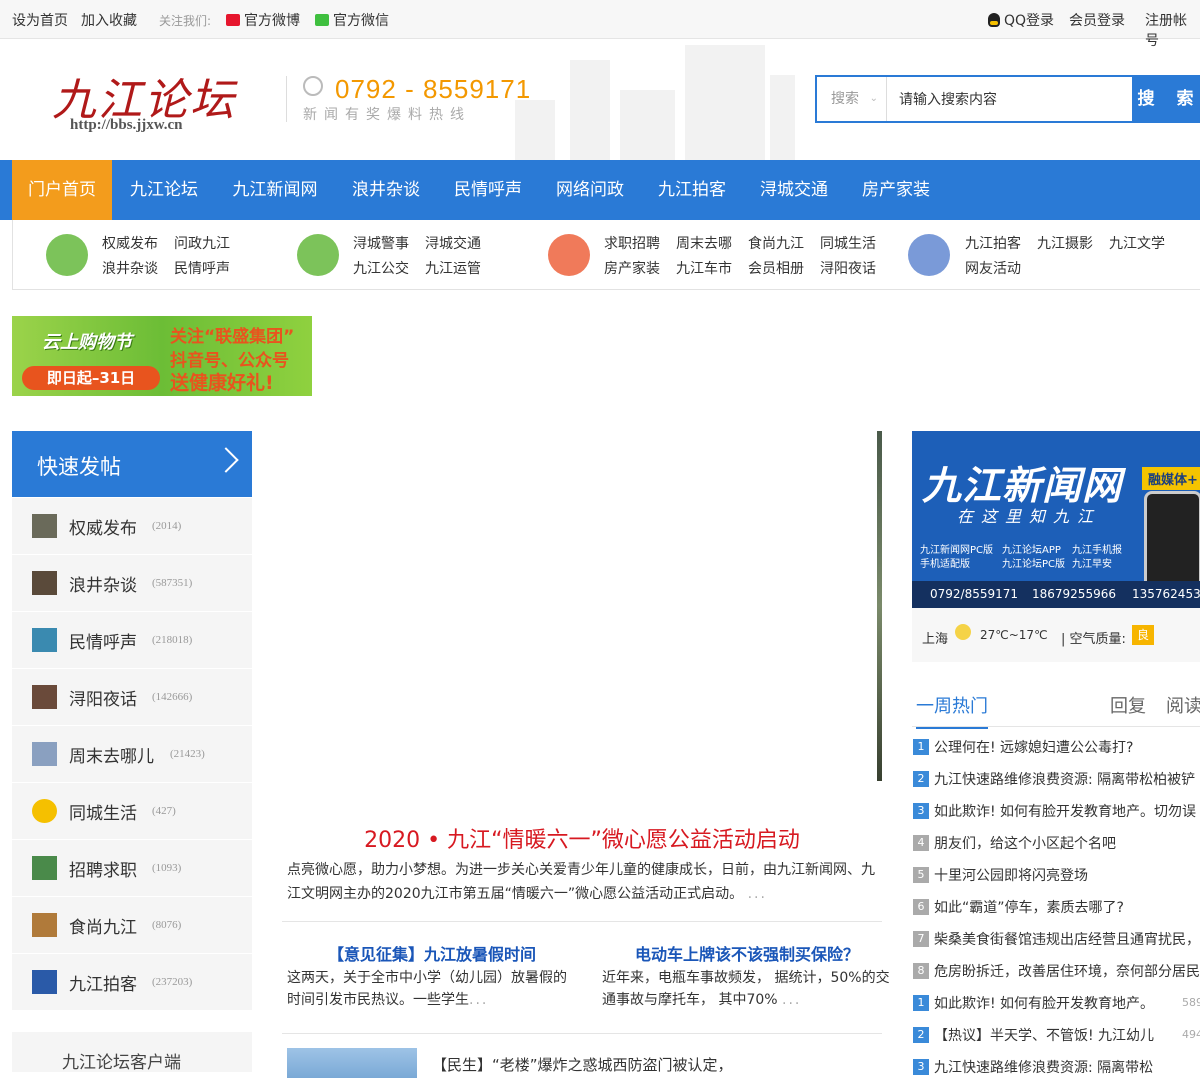  What do you see at coordinates (185, 21) in the screenshot?
I see `follow-us-label: 关注我们:` at bounding box center [185, 21].